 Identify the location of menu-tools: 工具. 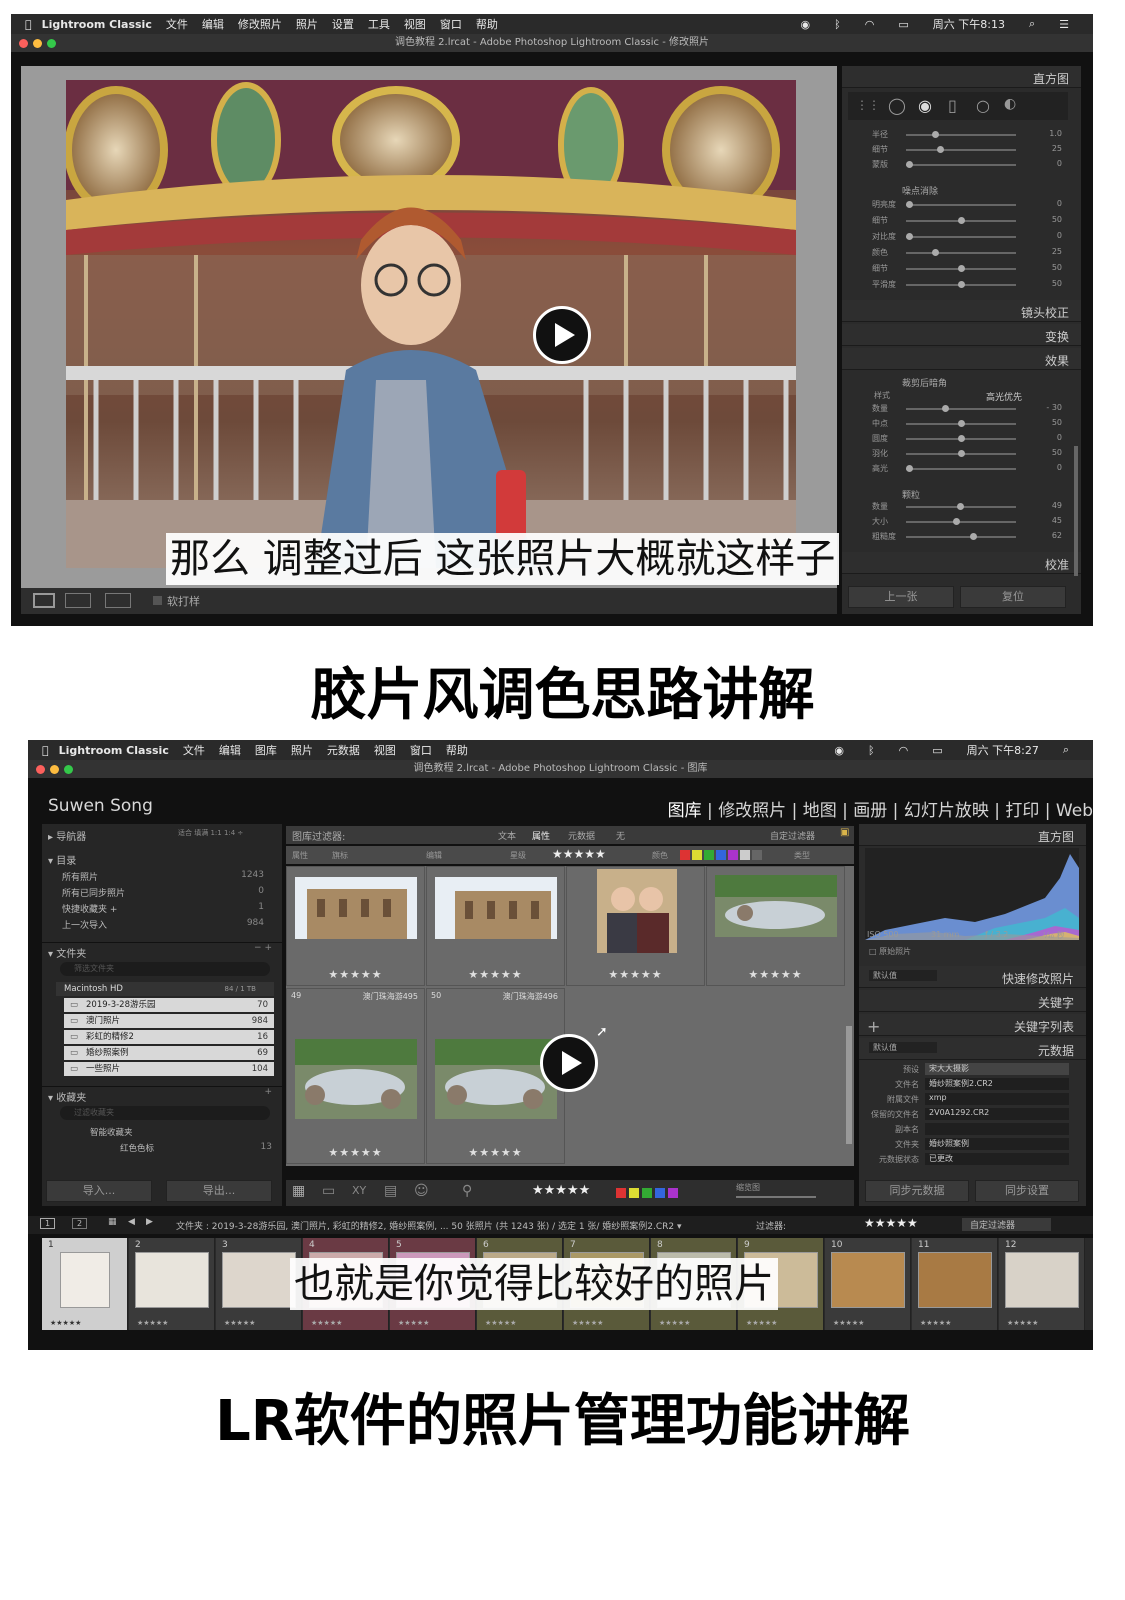
(379, 24).